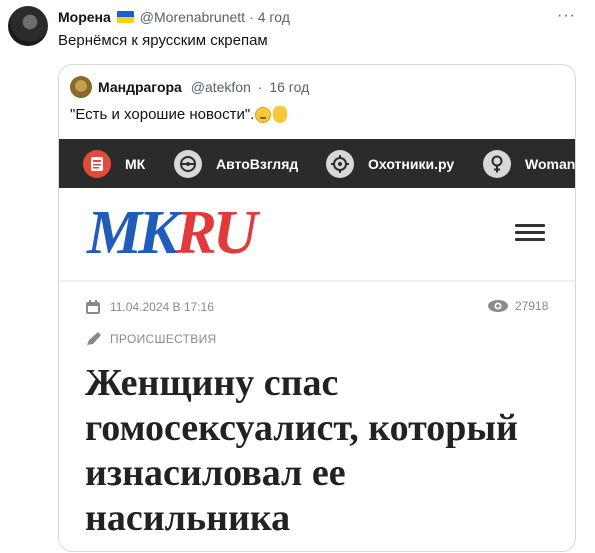 The image size is (595, 553). I want to click on tweet-header: Морена @Morenabrunett · 4 год, so click(174, 17).